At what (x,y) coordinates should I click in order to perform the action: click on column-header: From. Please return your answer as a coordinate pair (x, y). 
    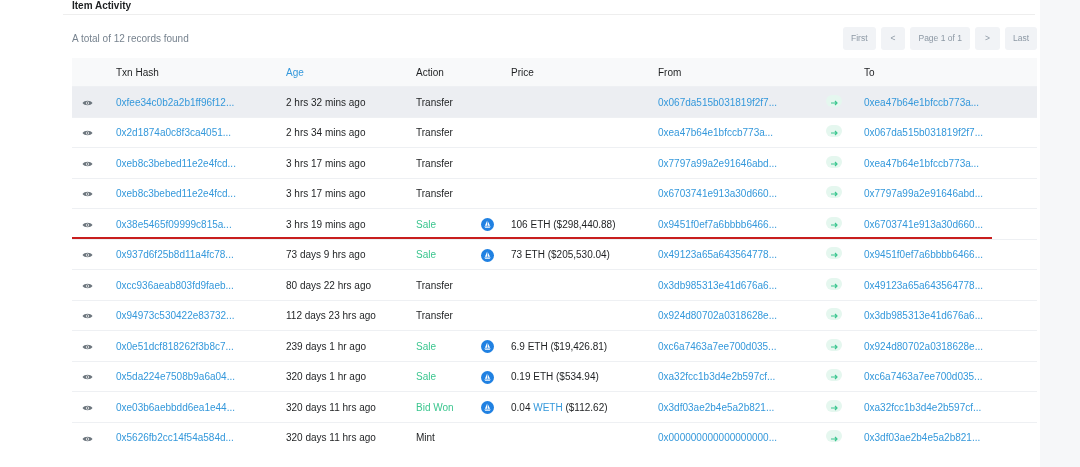
    Looking at the image, I should click on (670, 72).